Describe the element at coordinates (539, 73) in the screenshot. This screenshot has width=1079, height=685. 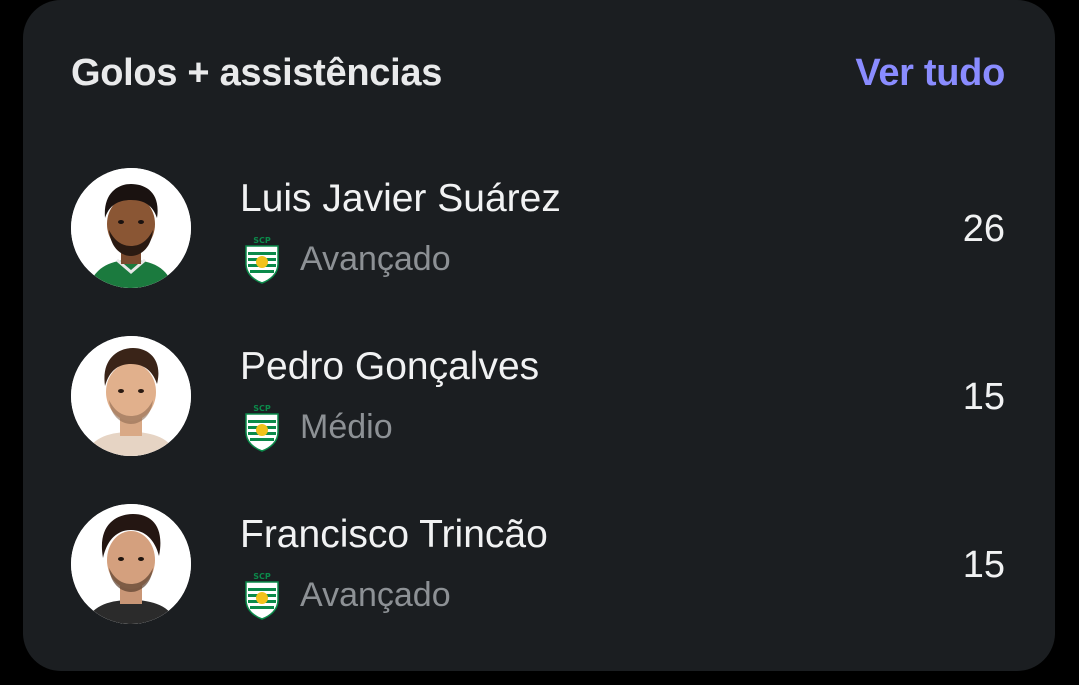
I see `card-header: Golos + assistências Ver tudo` at that location.